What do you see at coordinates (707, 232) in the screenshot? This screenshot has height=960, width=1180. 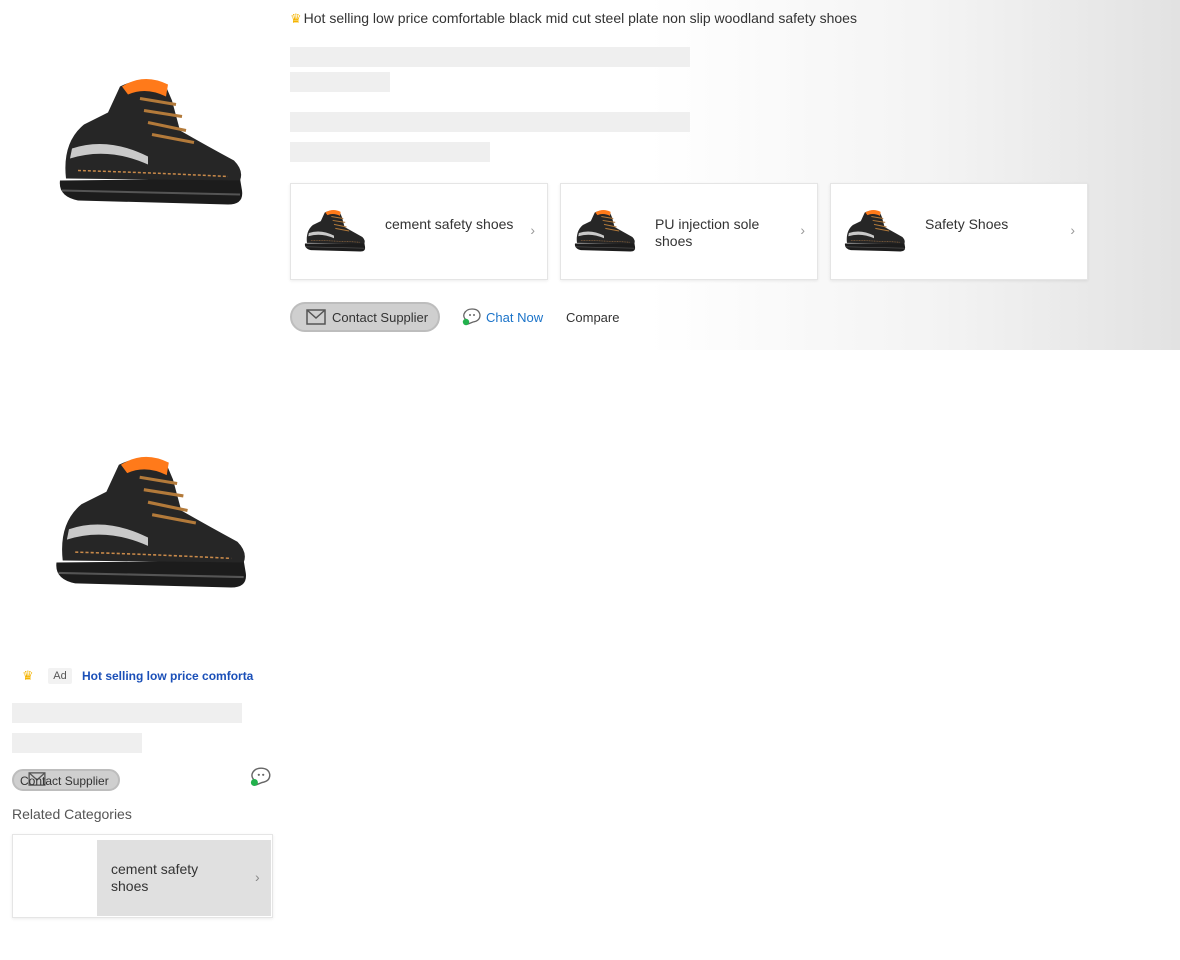 I see `category-label: PU injection sole shoes` at bounding box center [707, 232].